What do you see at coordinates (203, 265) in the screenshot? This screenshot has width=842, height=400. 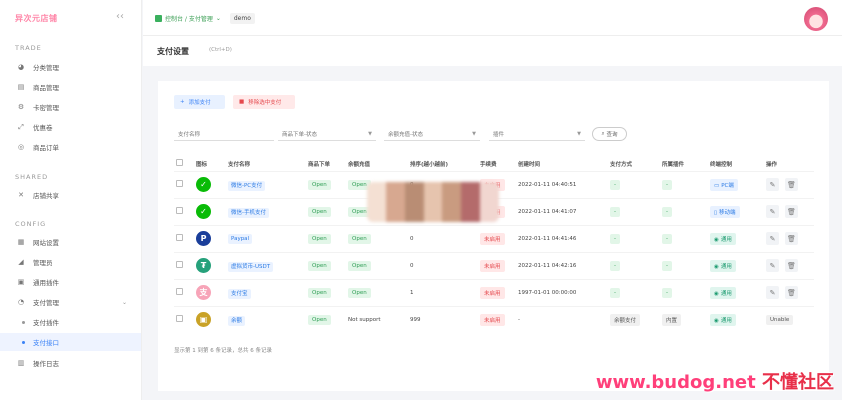 I see `usdt-icon: ₮` at bounding box center [203, 265].